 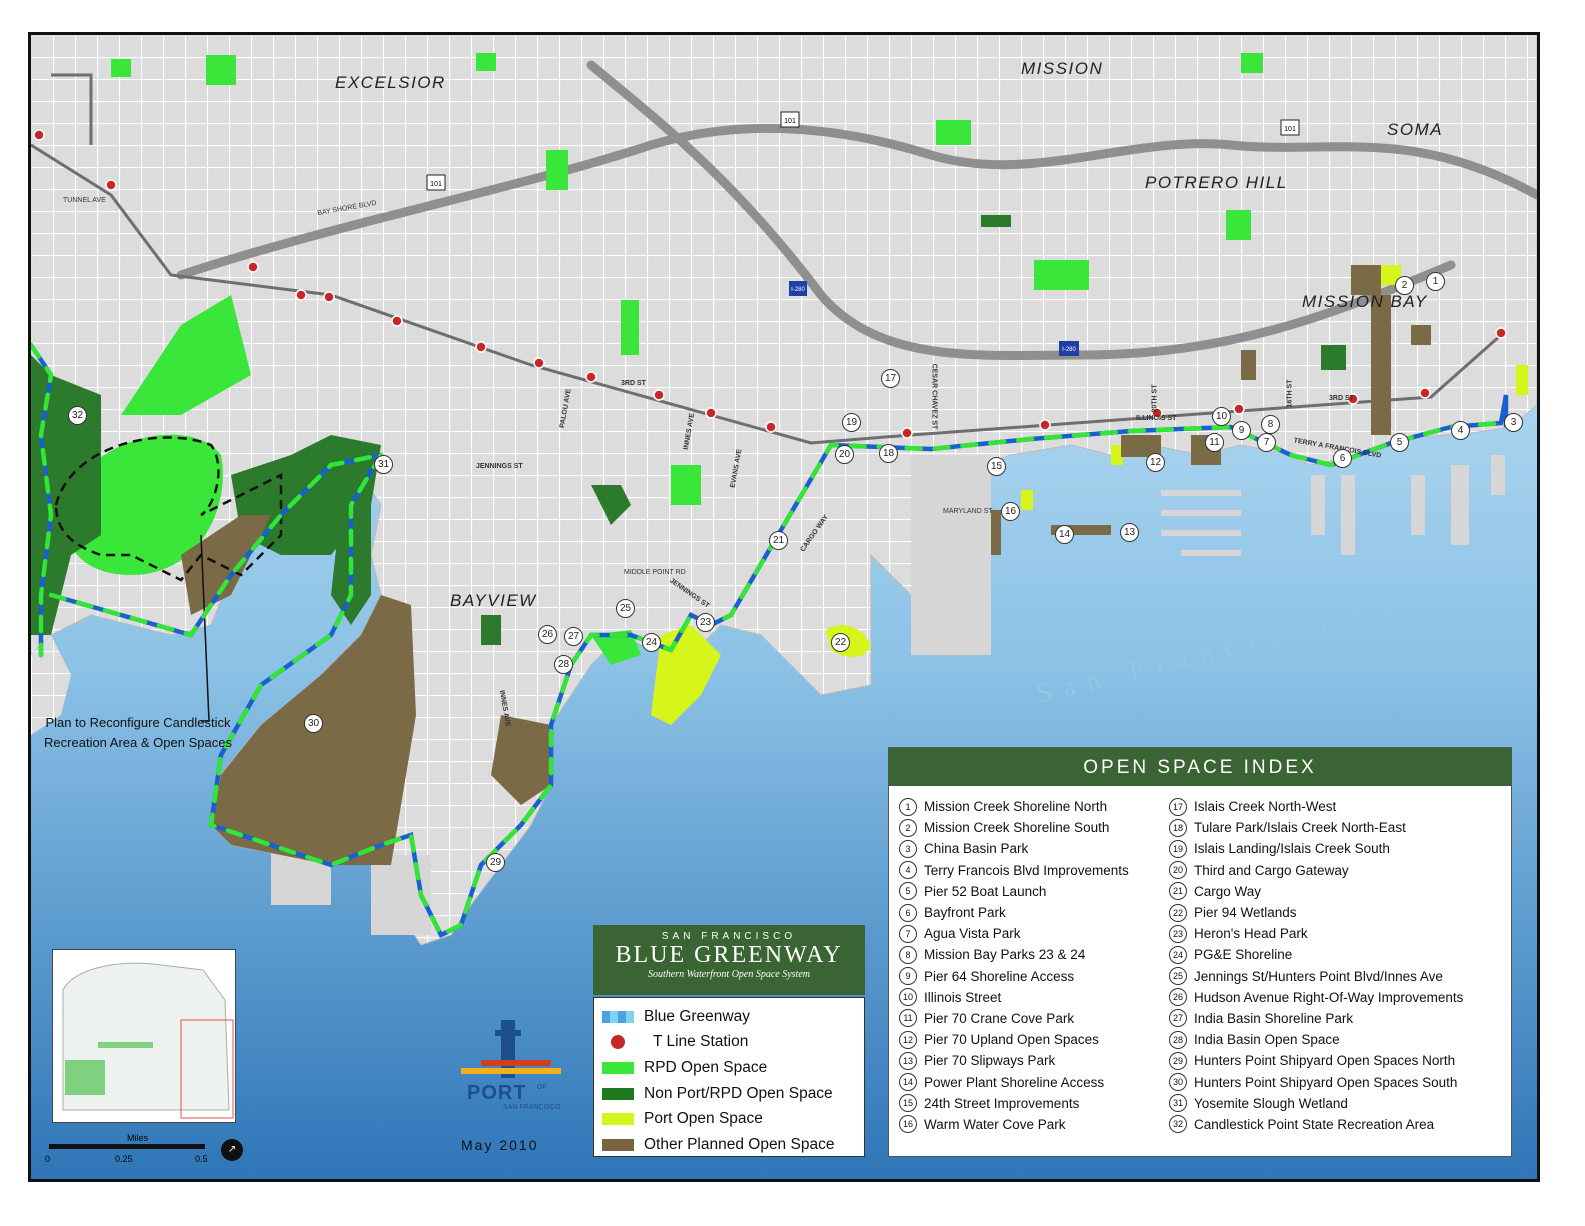 What do you see at coordinates (1005, 955) in the screenshot?
I see `index-label: Mission Bay Parks 23 & 24` at bounding box center [1005, 955].